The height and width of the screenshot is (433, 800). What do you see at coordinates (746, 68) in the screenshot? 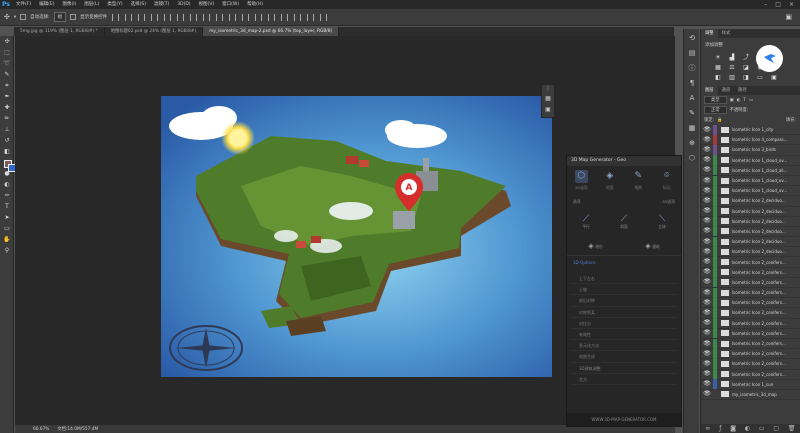
I see `black-white-icon: ◪` at bounding box center [746, 68].